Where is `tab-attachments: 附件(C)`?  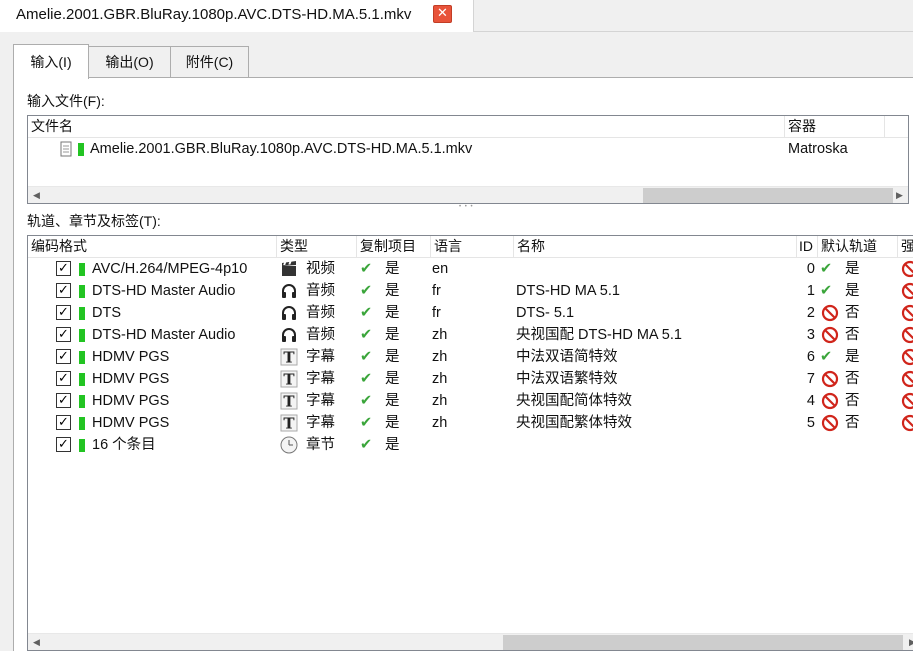
tab-attachments: 附件(C) is located at coordinates (209, 61).